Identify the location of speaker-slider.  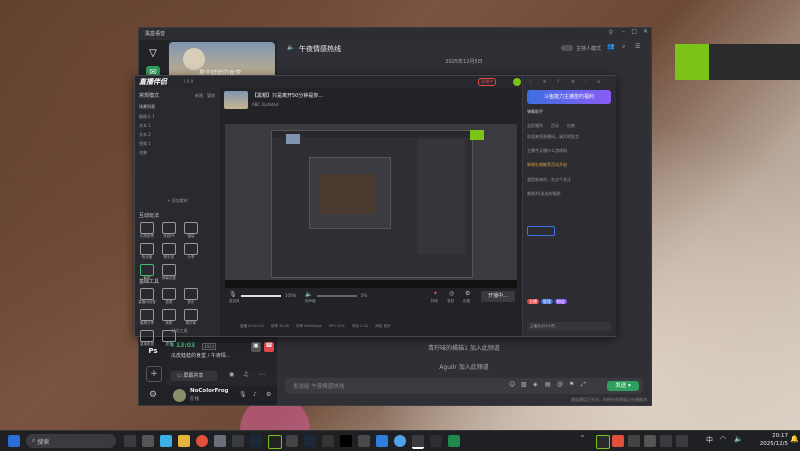
(337, 296).